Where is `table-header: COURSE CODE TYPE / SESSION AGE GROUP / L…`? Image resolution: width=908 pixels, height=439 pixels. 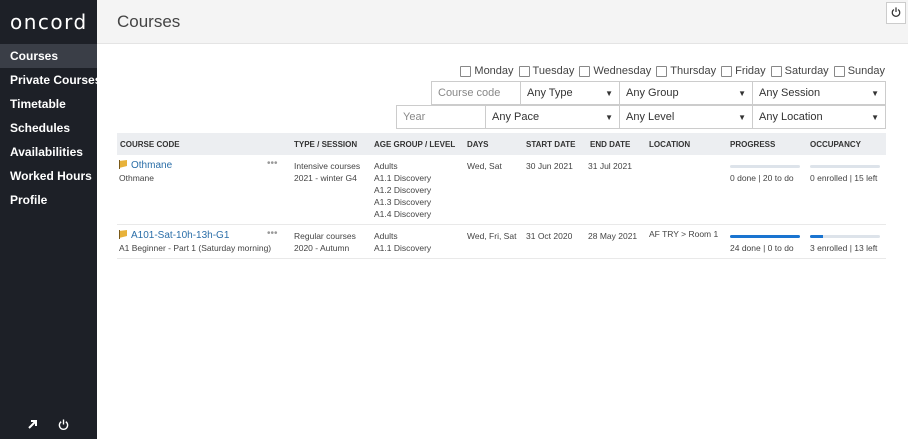
table-header: COURSE CODE TYPE / SESSION AGE GROUP / L… is located at coordinates (501, 144).